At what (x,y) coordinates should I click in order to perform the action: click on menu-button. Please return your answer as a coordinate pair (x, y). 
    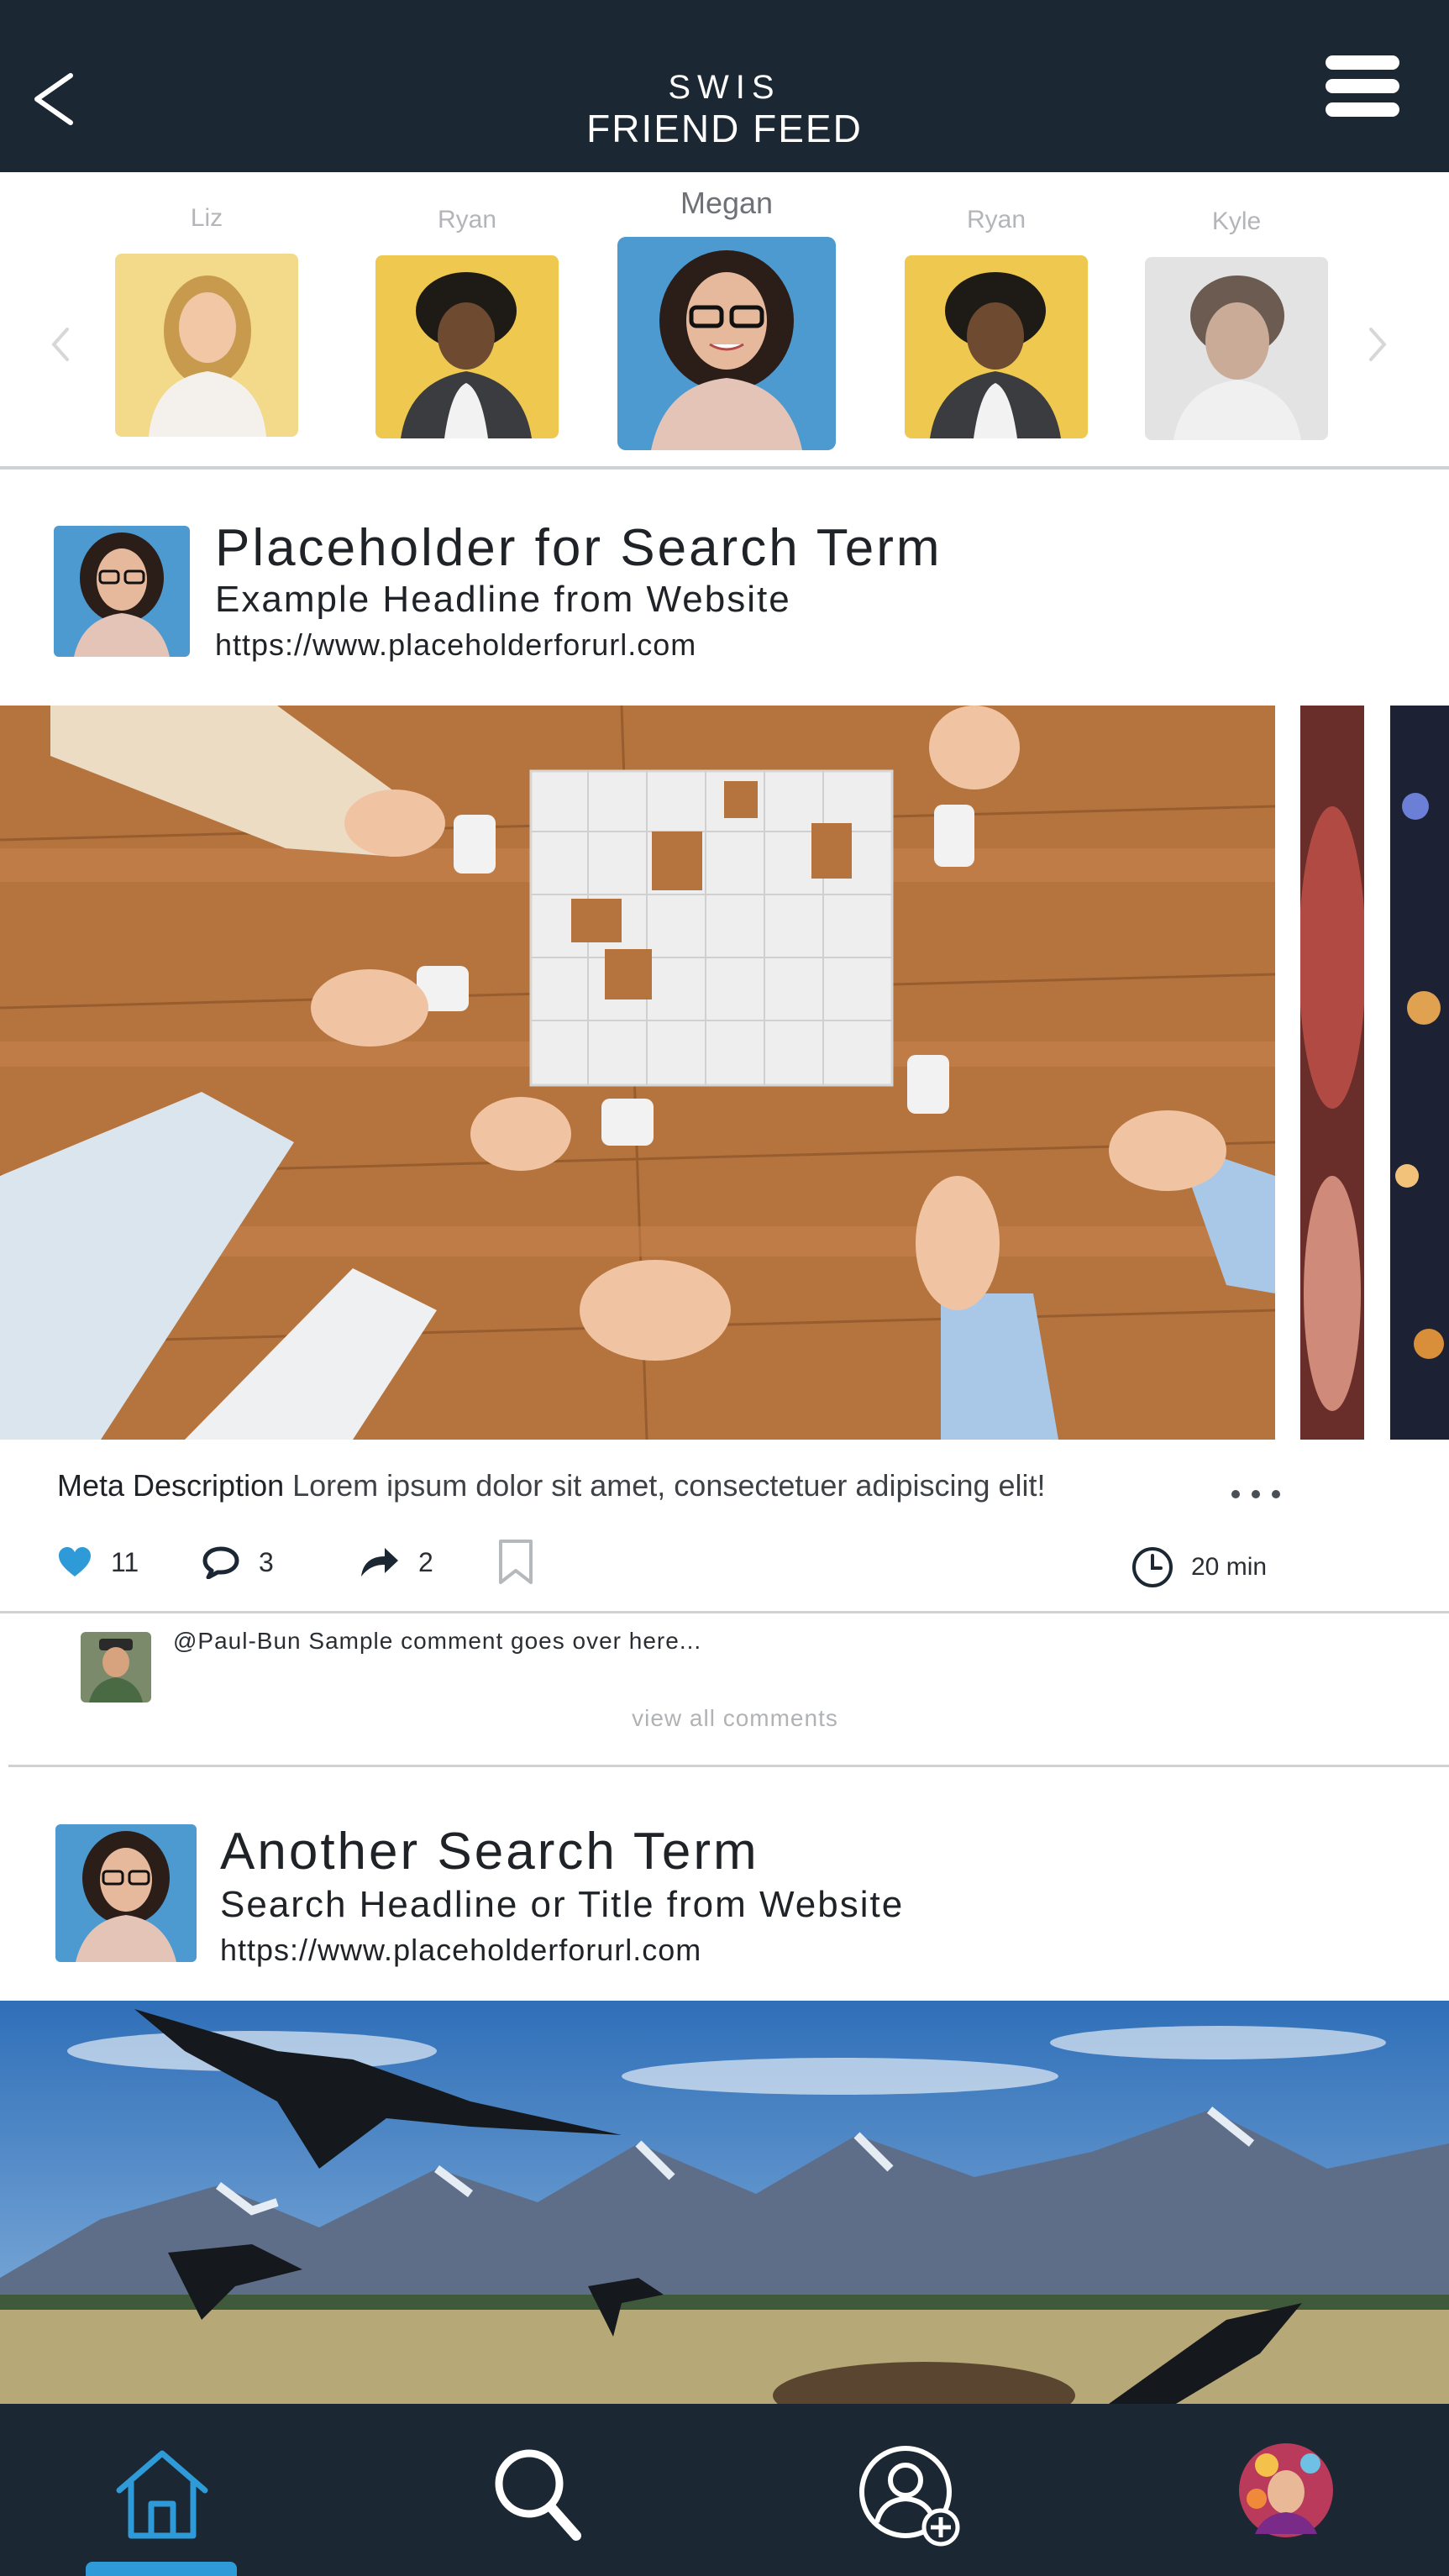
    Looking at the image, I should click on (1364, 86).